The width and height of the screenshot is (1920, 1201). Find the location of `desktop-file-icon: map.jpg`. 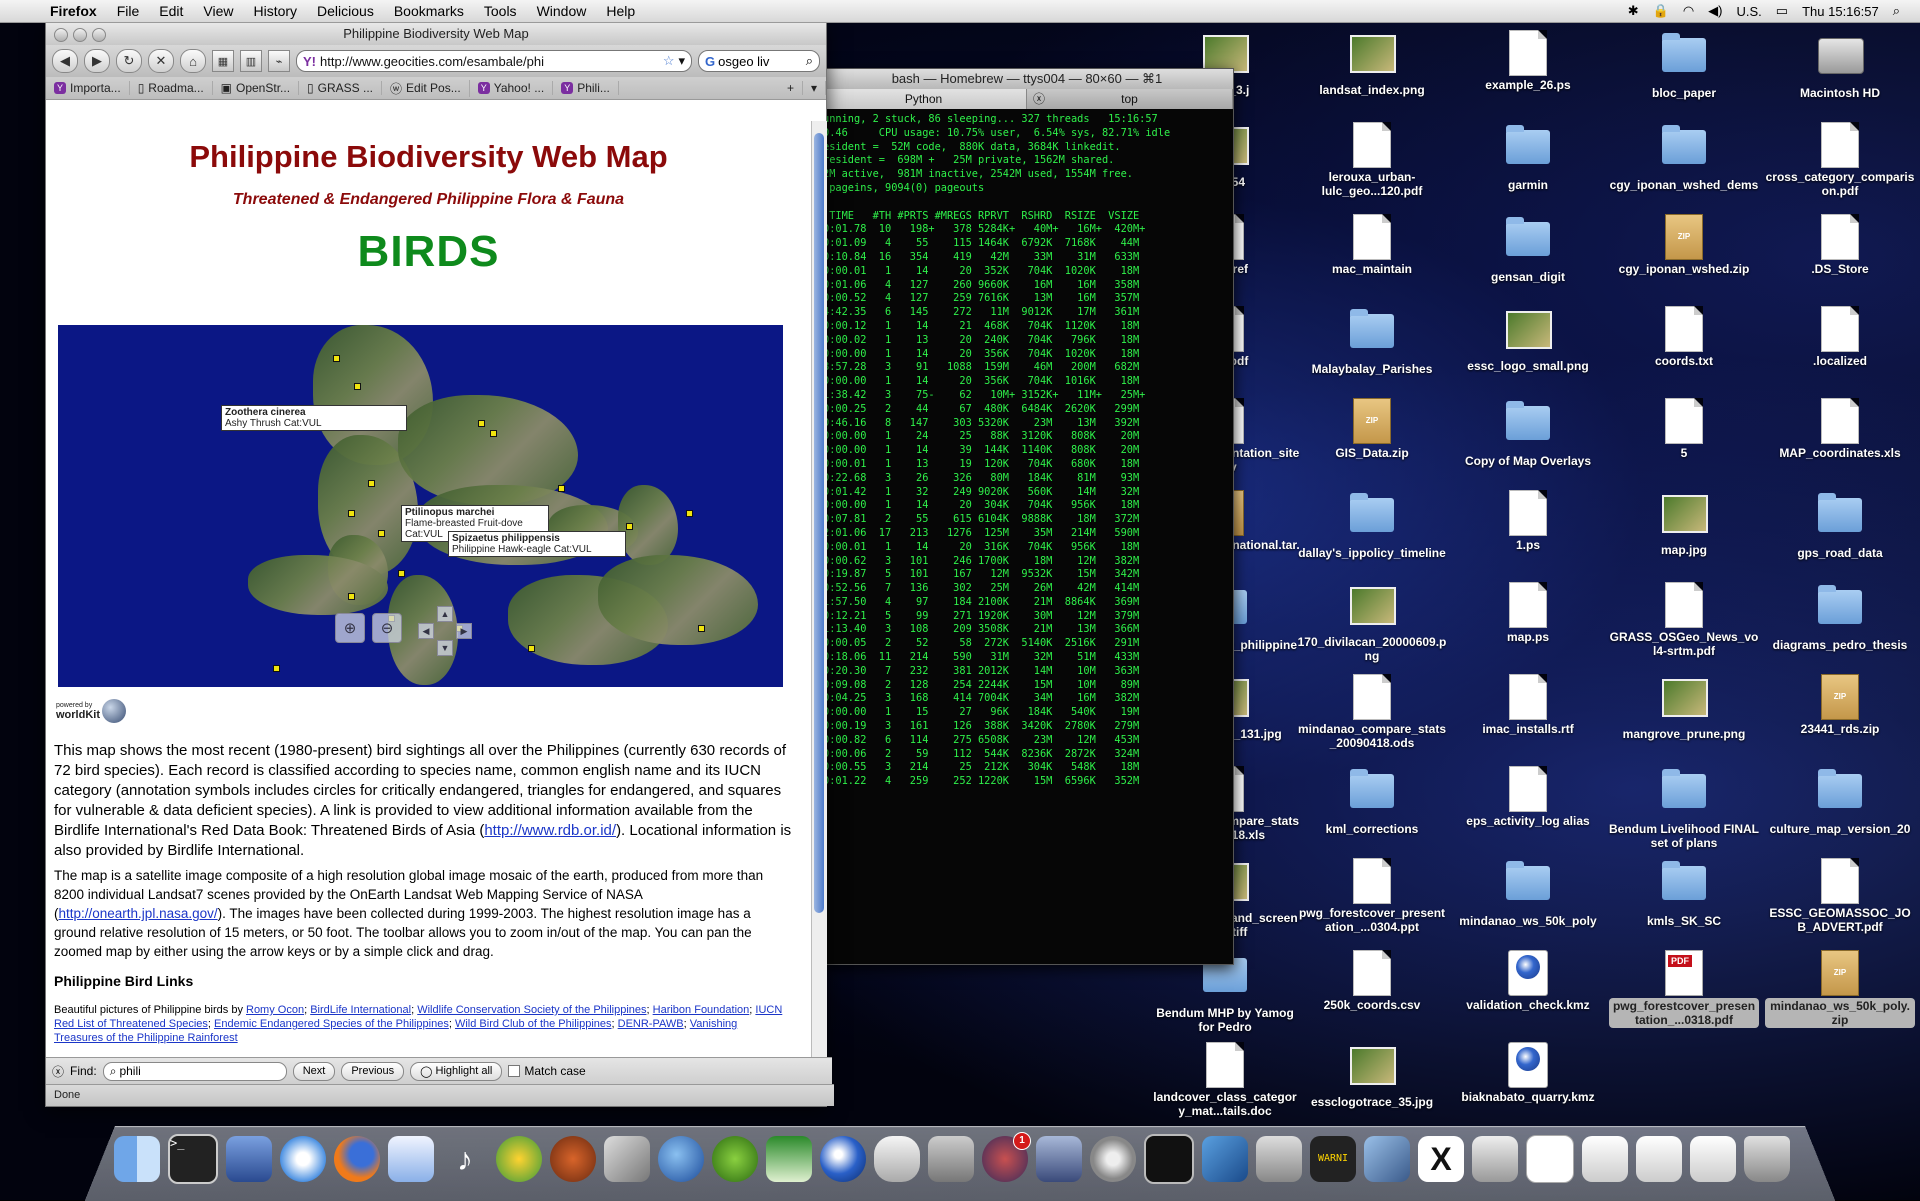

desktop-file-icon: map.jpg is located at coordinates (1684, 523).